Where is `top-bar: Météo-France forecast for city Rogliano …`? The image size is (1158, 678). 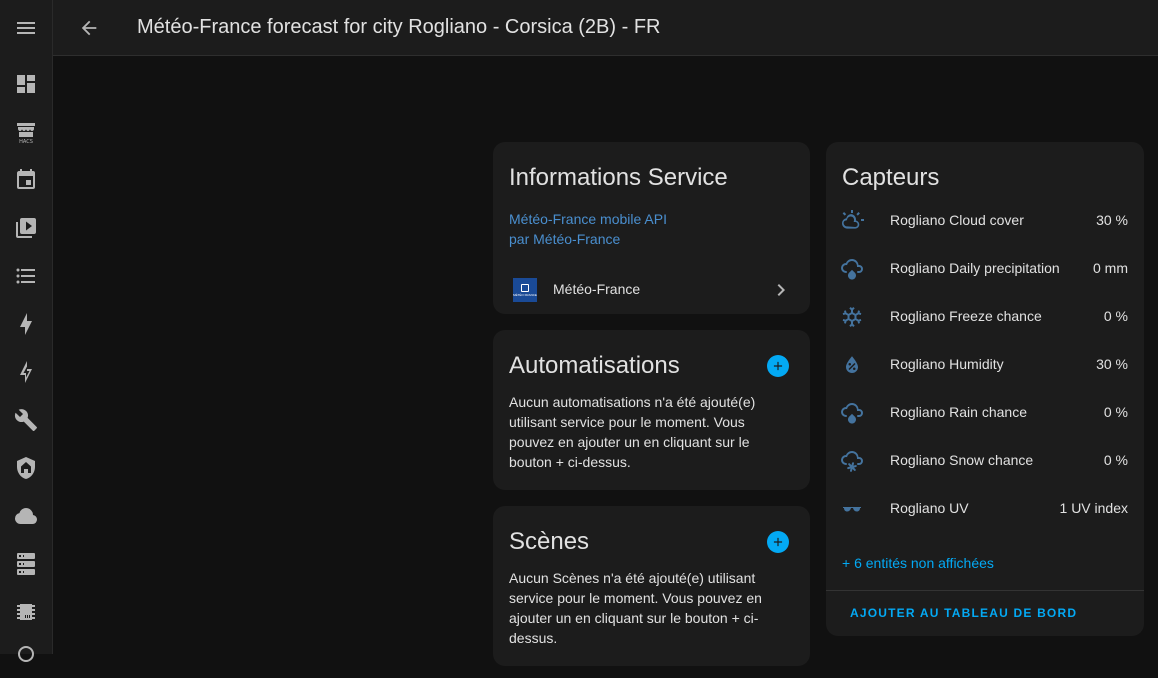
top-bar: Météo-France forecast for city Rogliano … is located at coordinates (605, 28).